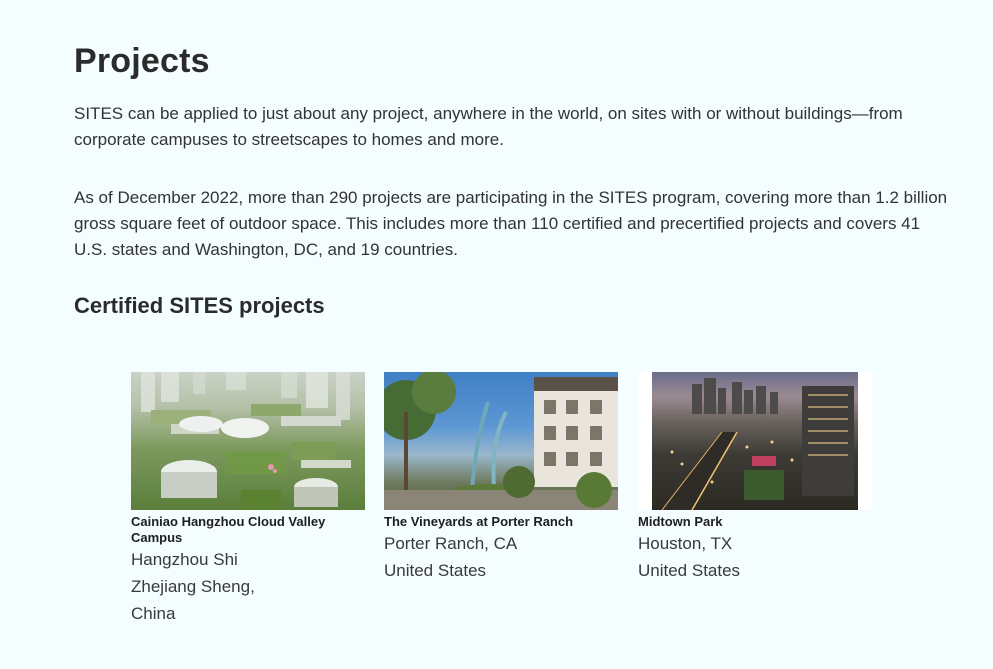 This screenshot has height=669, width=993. What do you see at coordinates (199, 305) in the screenshot?
I see `section-heading: Certified SITES projects` at bounding box center [199, 305].